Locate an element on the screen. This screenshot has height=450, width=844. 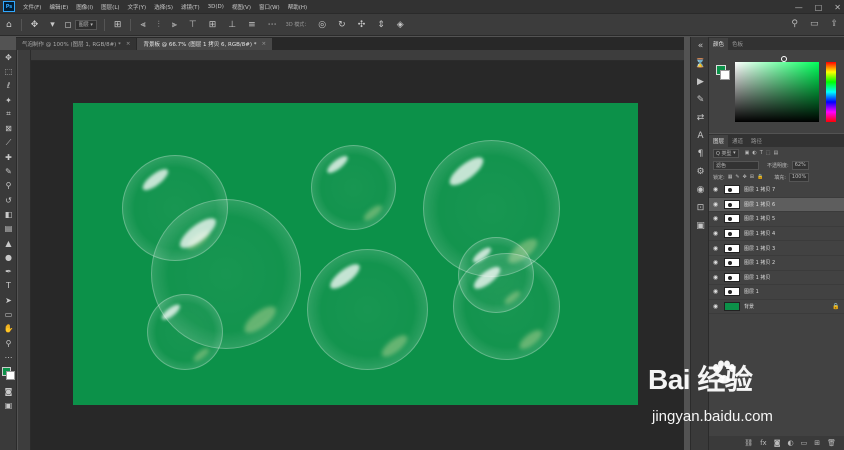
brush-tool-icon: ✎ is located at coordinates (8, 171).